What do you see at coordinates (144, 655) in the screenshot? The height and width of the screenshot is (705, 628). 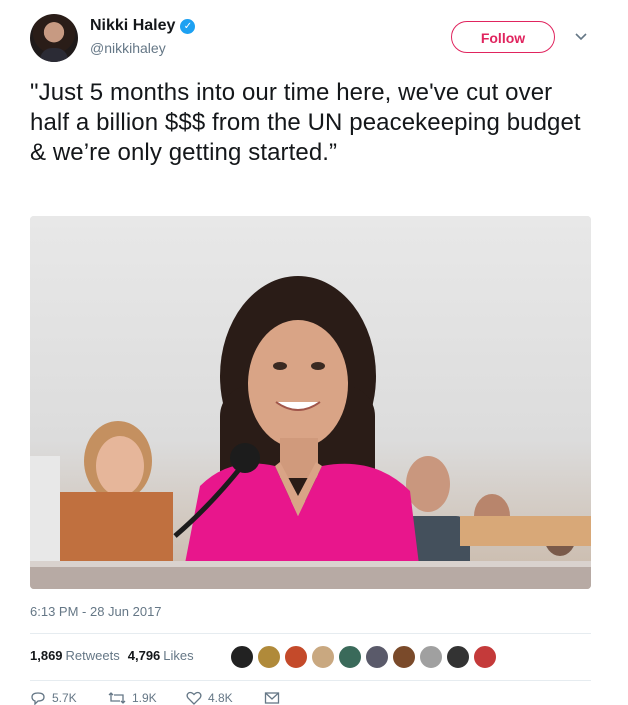 I see `likes-count: 4,796` at bounding box center [144, 655].